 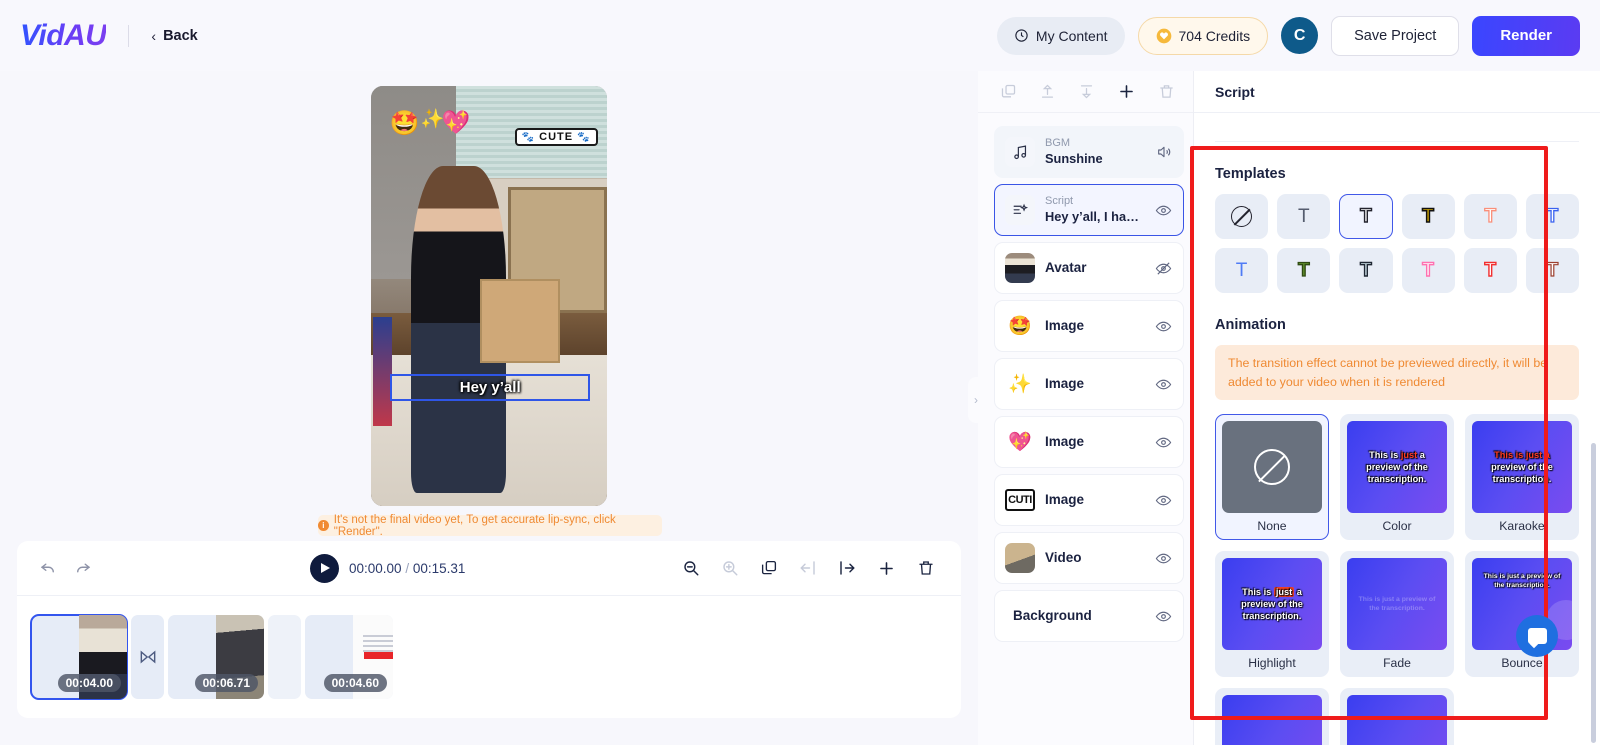 I want to click on template-none, so click(x=1242, y=216).